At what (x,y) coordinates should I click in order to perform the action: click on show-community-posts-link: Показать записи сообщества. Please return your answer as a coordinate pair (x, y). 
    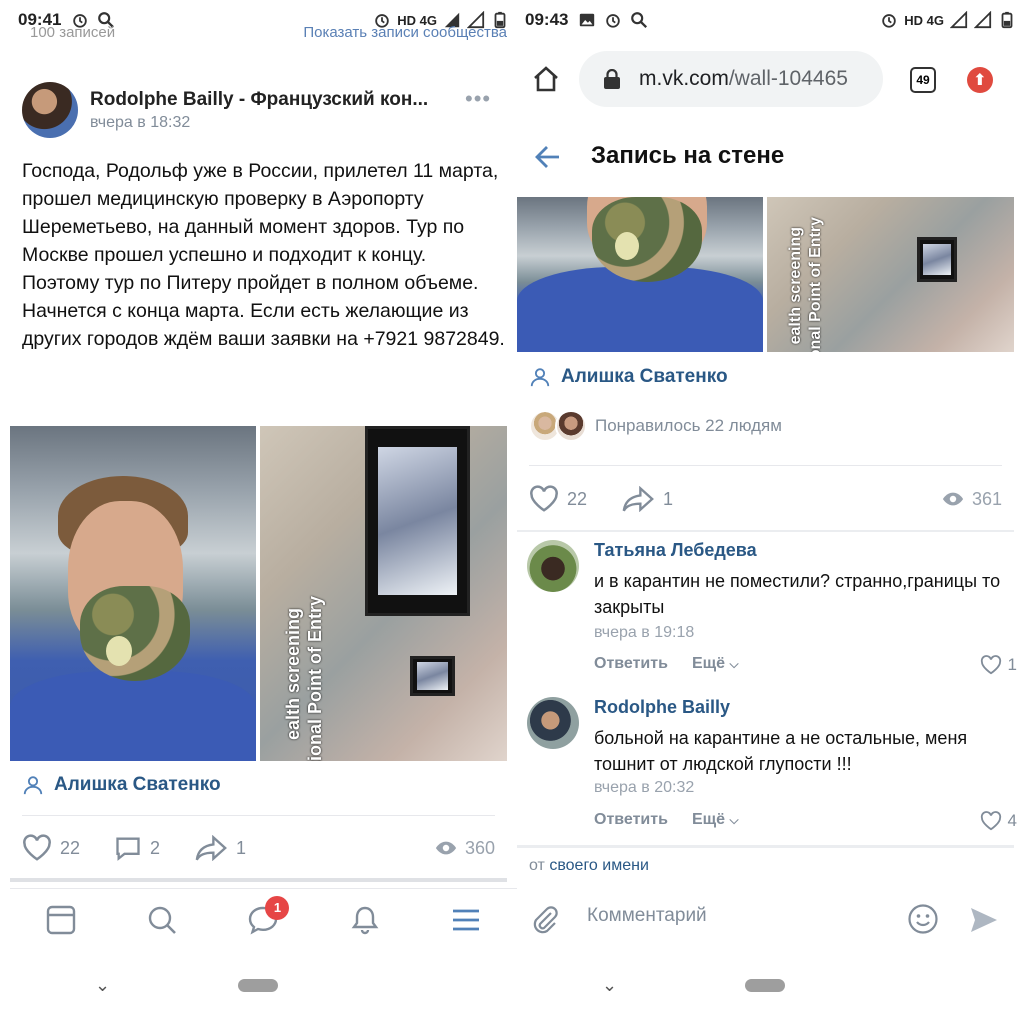
    Looking at the image, I should click on (405, 32).